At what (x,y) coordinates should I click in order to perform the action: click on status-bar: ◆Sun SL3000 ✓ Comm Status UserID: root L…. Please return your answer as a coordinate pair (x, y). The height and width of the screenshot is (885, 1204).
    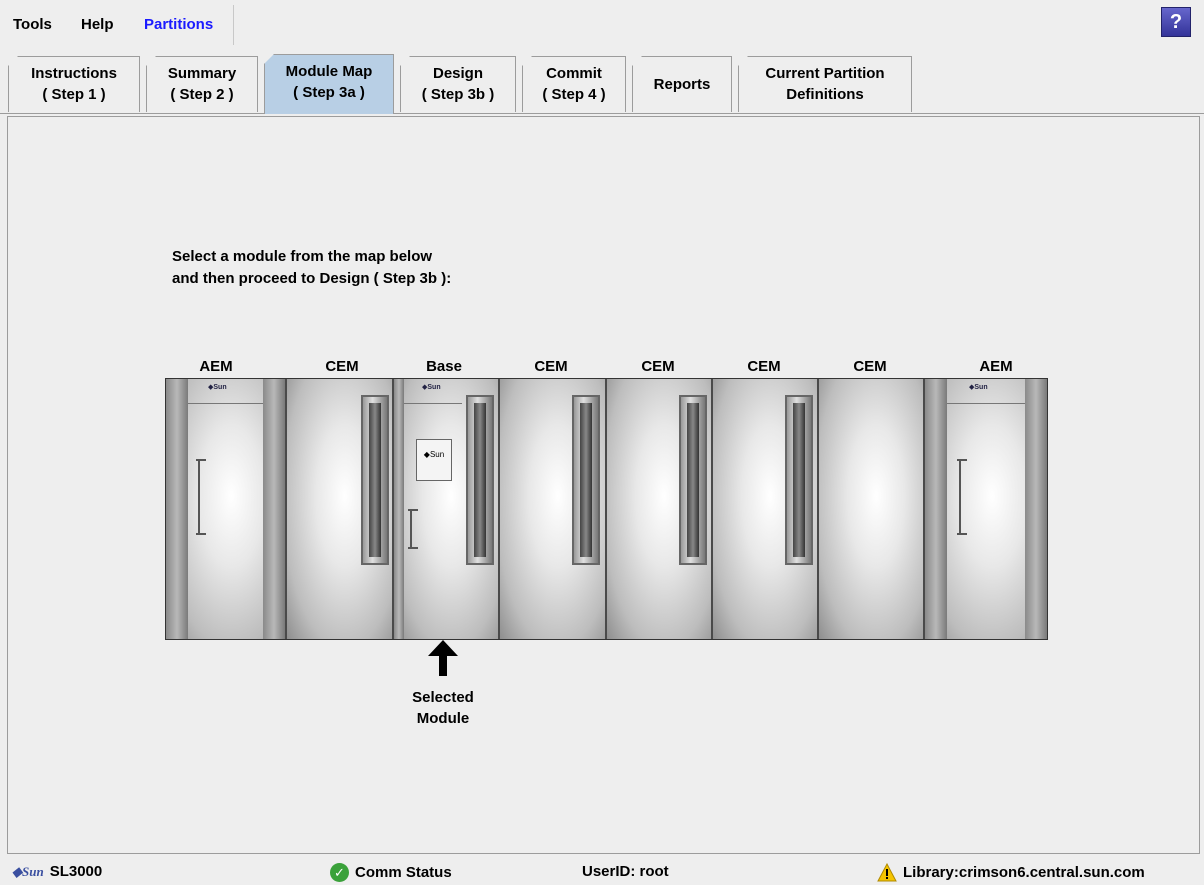
    Looking at the image, I should click on (602, 872).